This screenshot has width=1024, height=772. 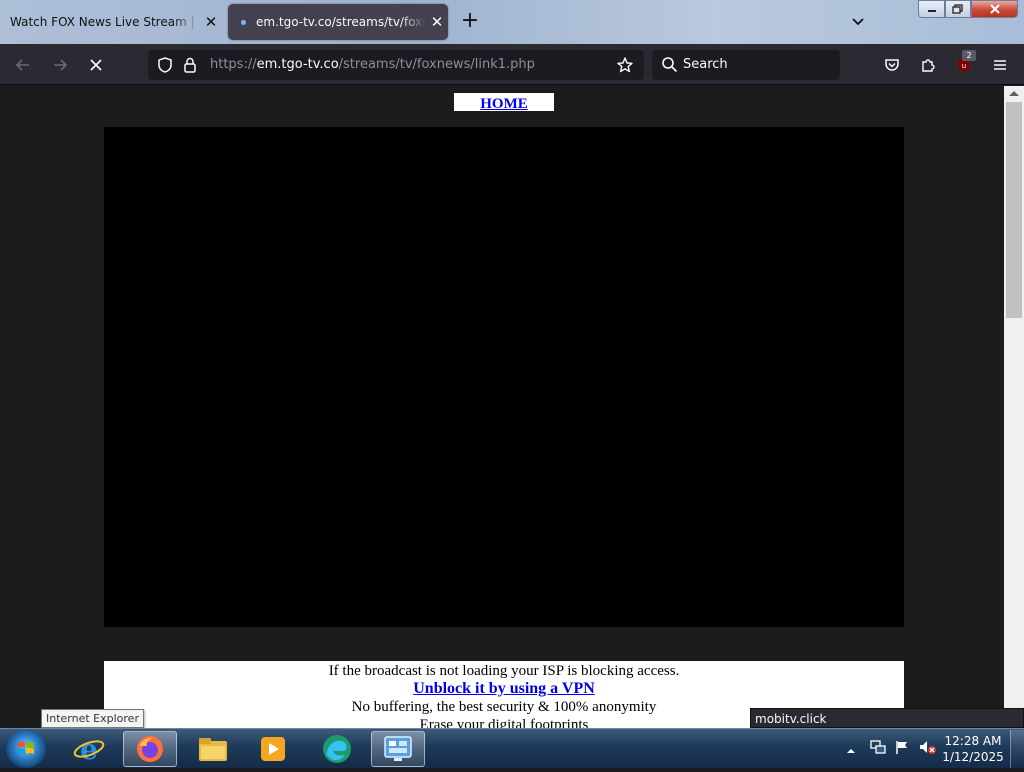 What do you see at coordinates (964, 66) in the screenshot?
I see `svg-text: u` at bounding box center [964, 66].